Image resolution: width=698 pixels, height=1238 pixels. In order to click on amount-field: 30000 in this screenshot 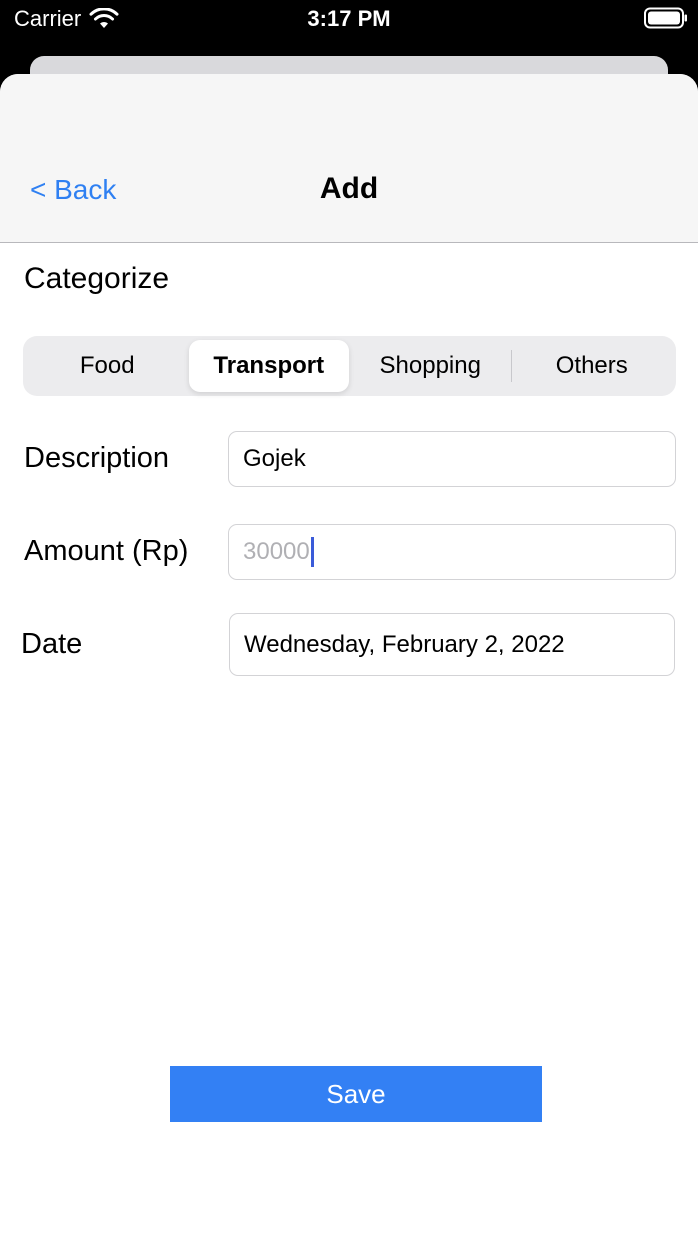, I will do `click(452, 552)`.